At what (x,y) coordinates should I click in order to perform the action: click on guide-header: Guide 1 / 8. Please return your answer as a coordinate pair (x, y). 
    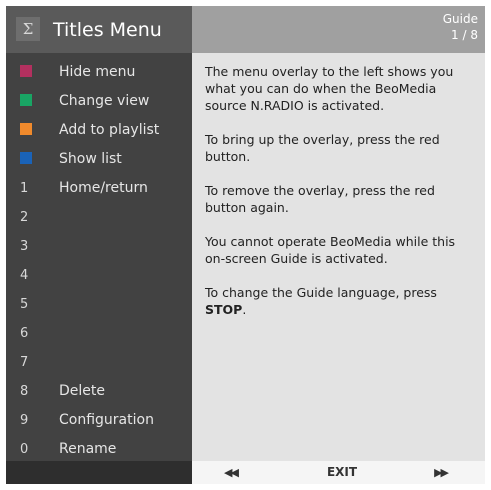
    Looking at the image, I should click on (338, 29).